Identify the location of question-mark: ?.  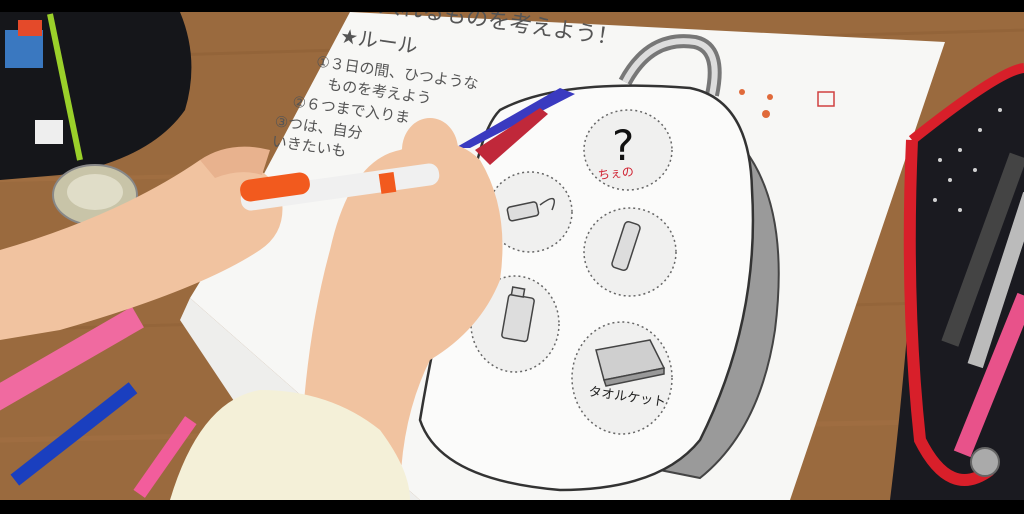
(623, 145).